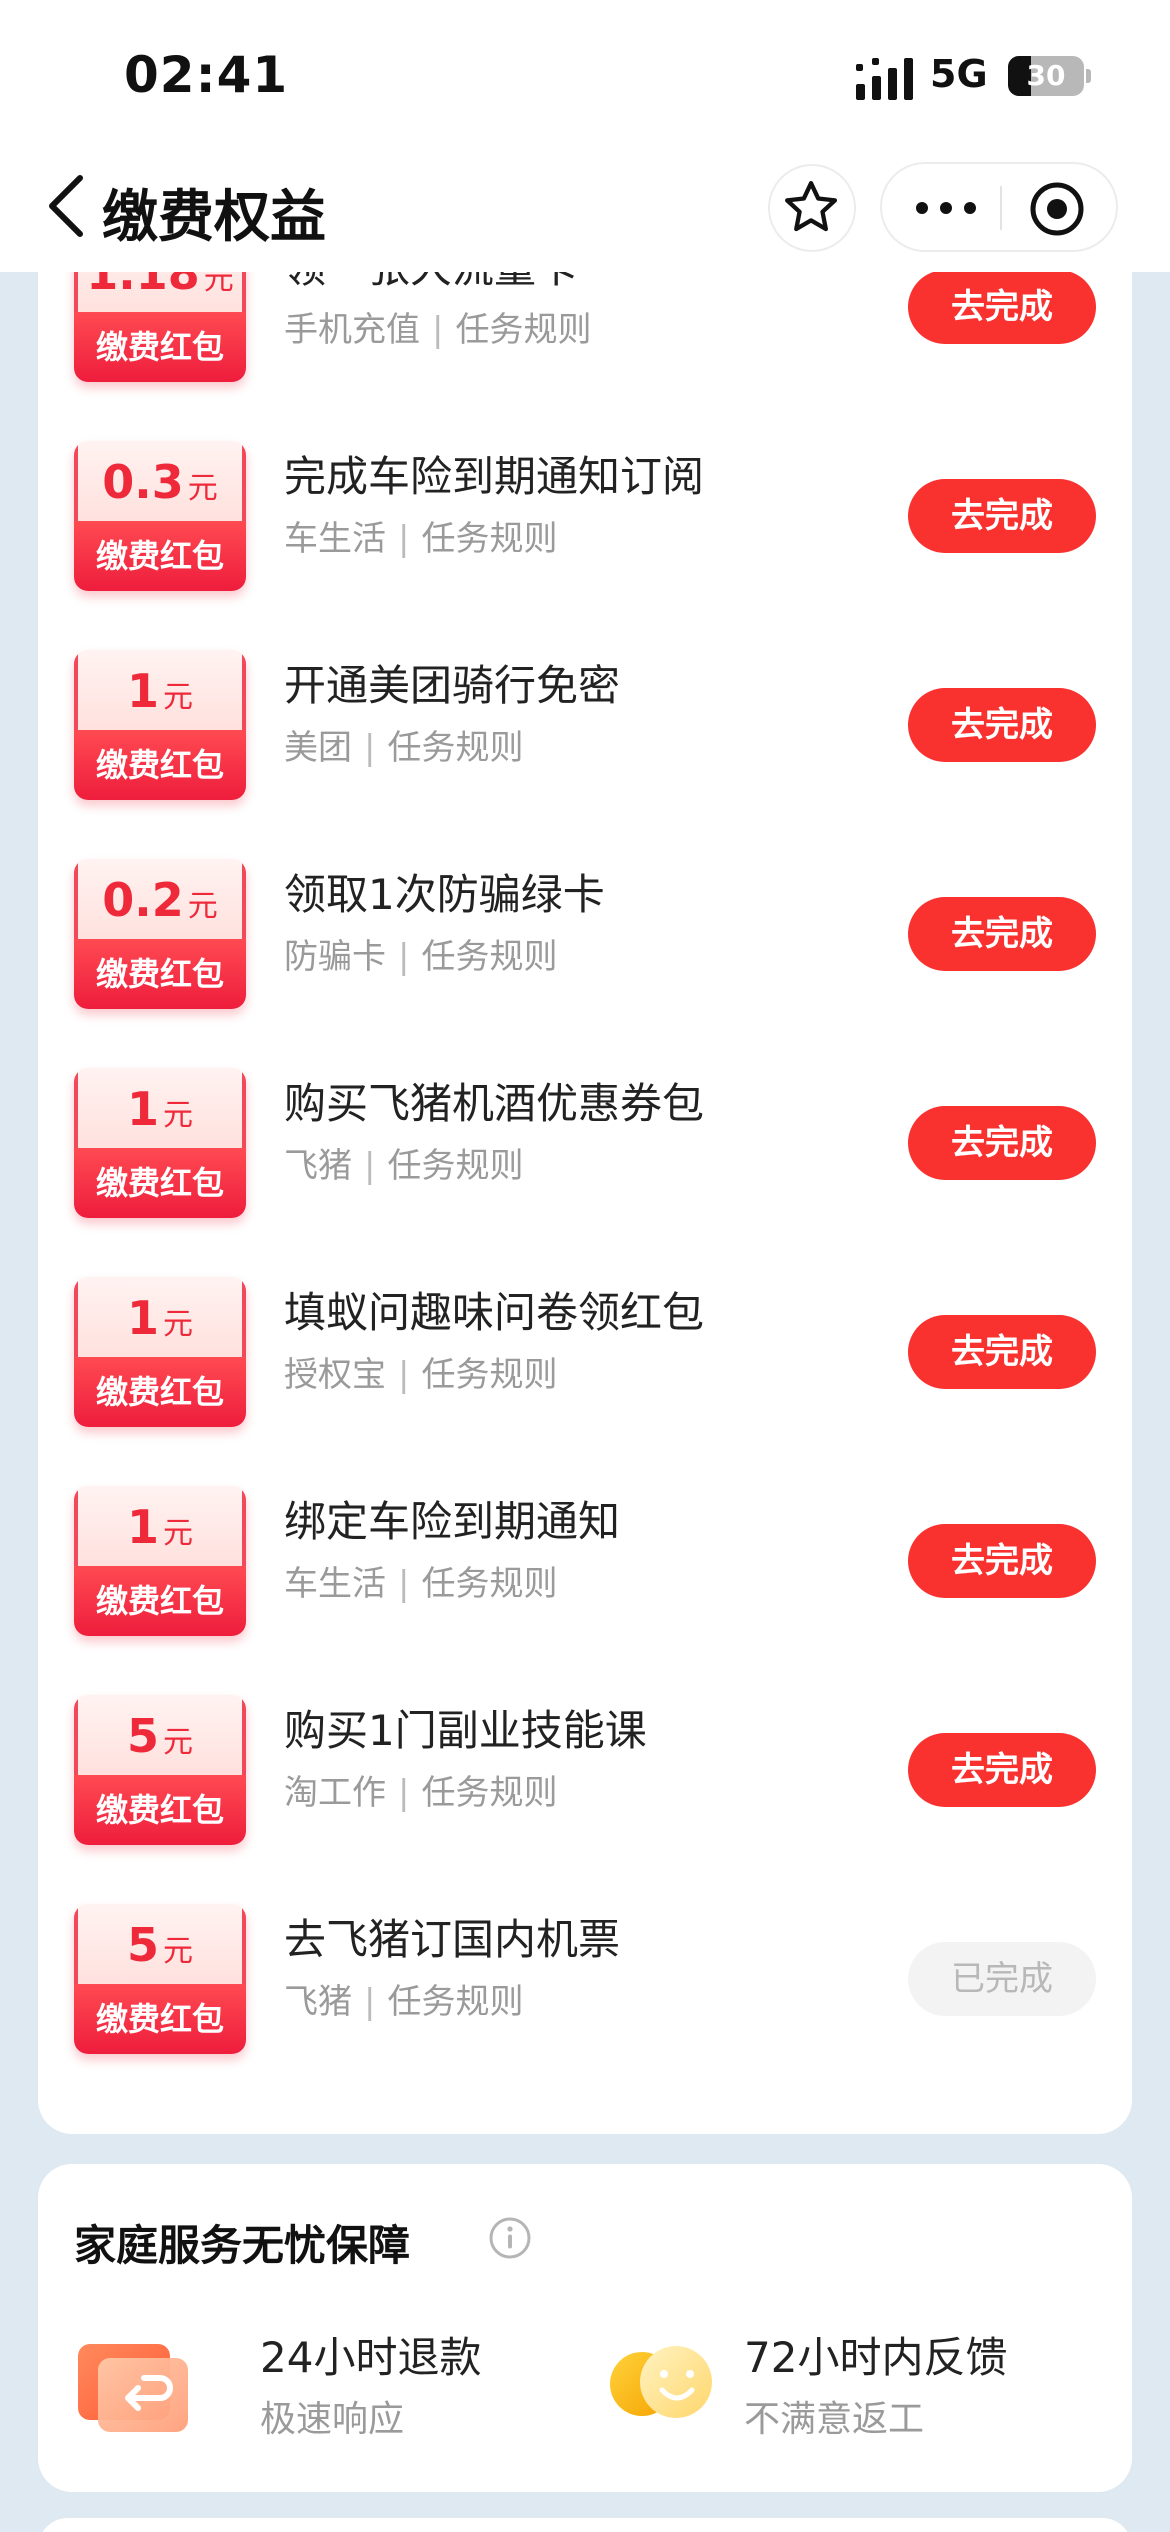 This screenshot has height=2532, width=1170. I want to click on refund-subtitle: 极速响应, so click(332, 2419).